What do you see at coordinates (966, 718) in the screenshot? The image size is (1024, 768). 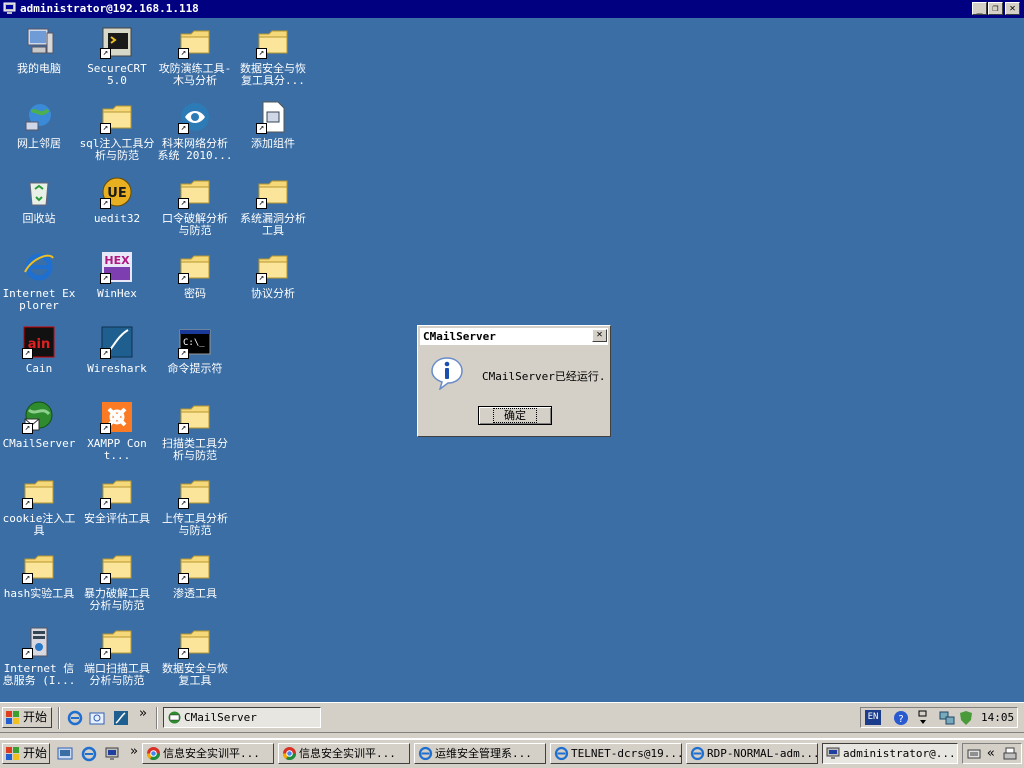 I see `security-shield-icon` at bounding box center [966, 718].